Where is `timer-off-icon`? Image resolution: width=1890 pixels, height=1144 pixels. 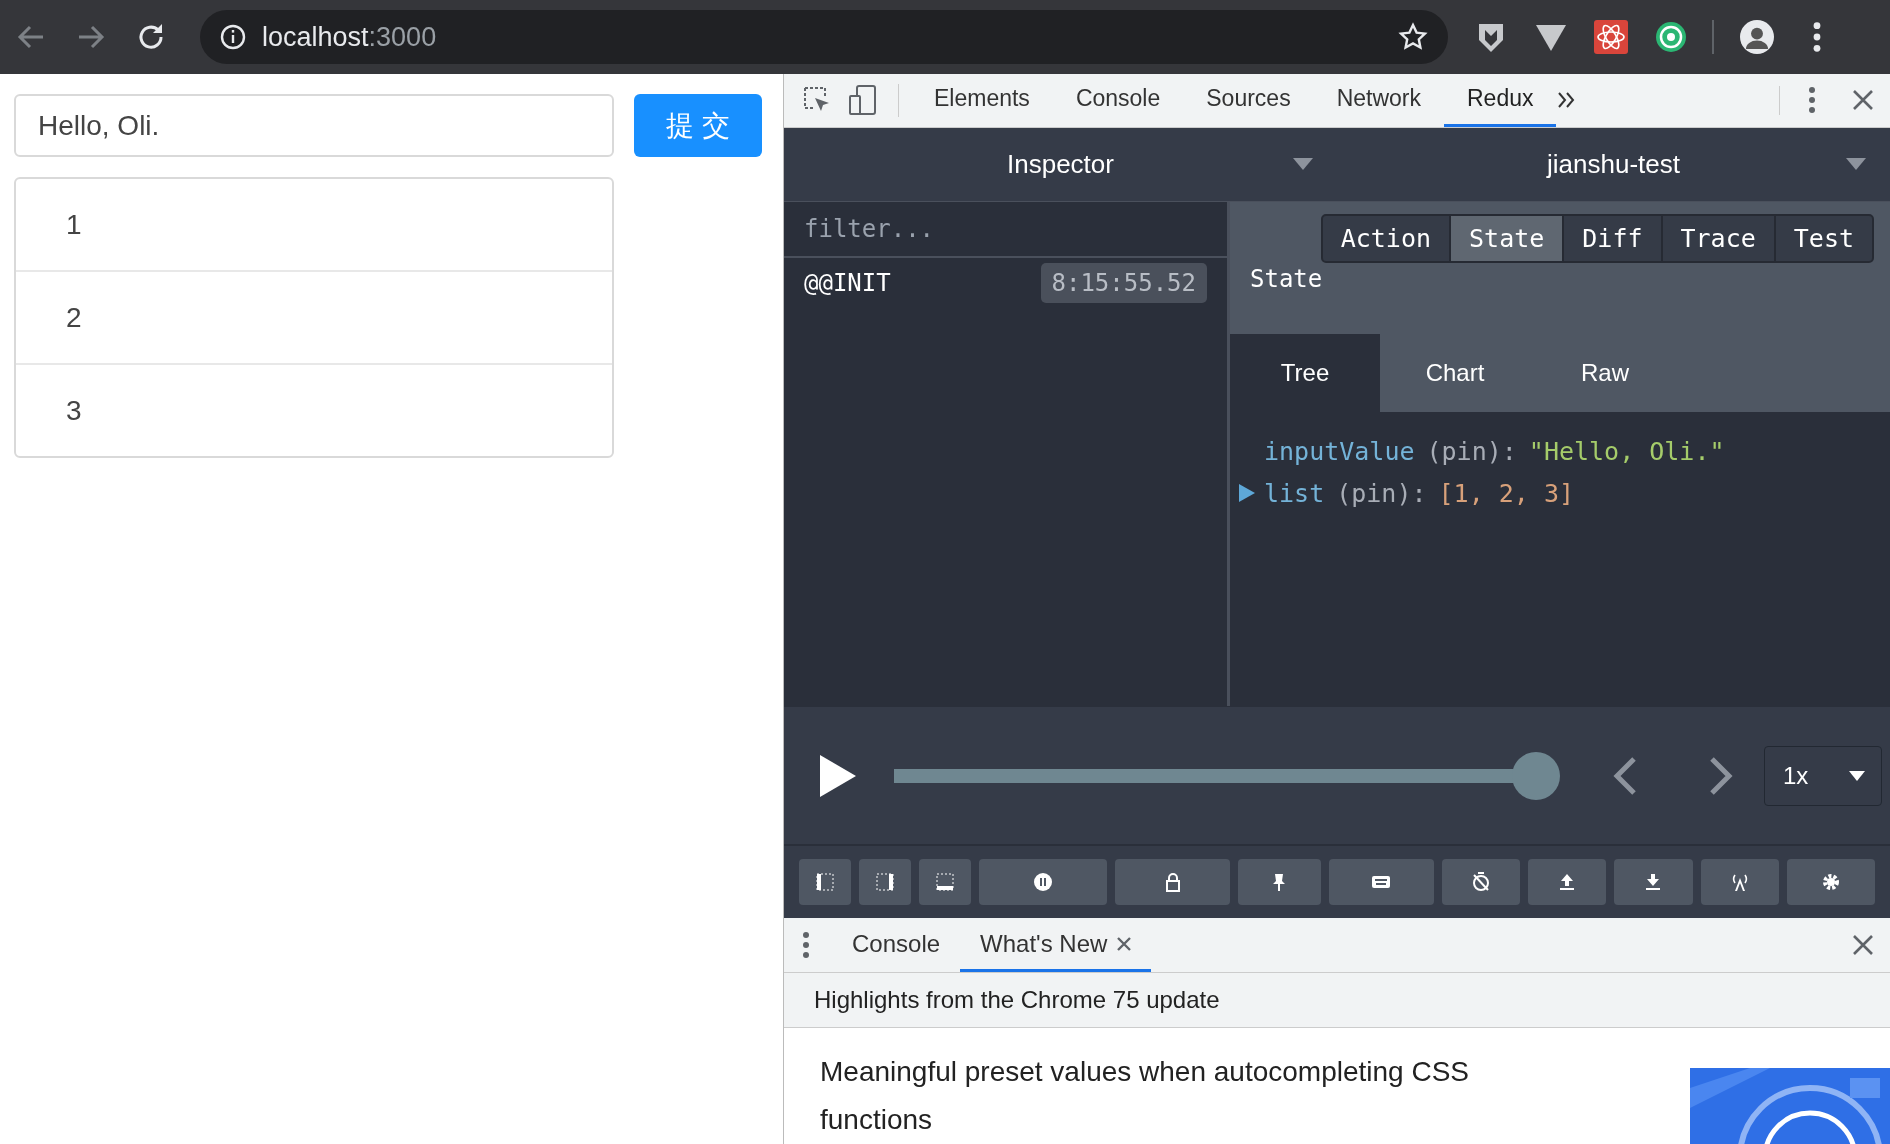 timer-off-icon is located at coordinates (1480, 881).